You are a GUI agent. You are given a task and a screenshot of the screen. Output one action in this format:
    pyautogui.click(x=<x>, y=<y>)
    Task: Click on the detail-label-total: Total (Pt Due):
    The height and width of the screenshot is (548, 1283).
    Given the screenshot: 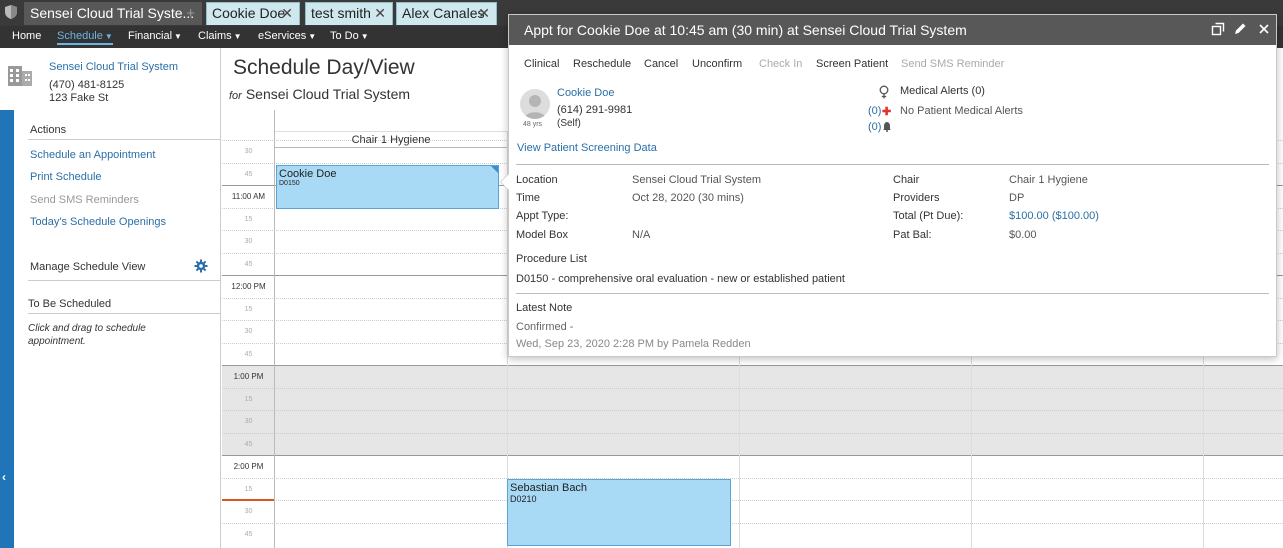 What is the action you would take?
    pyautogui.click(x=928, y=216)
    